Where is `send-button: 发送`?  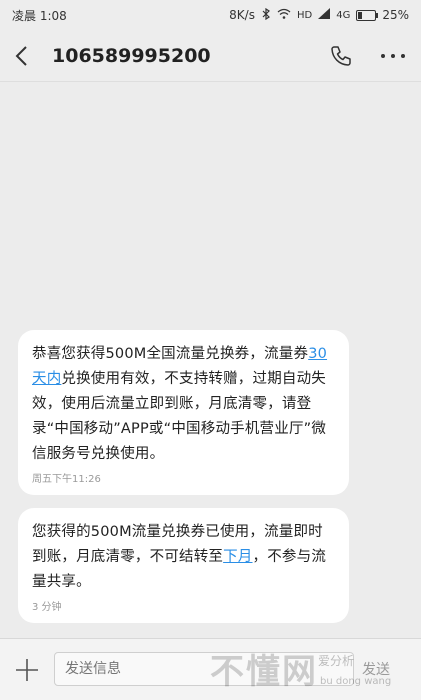
send-button: 发送 is located at coordinates (376, 669).